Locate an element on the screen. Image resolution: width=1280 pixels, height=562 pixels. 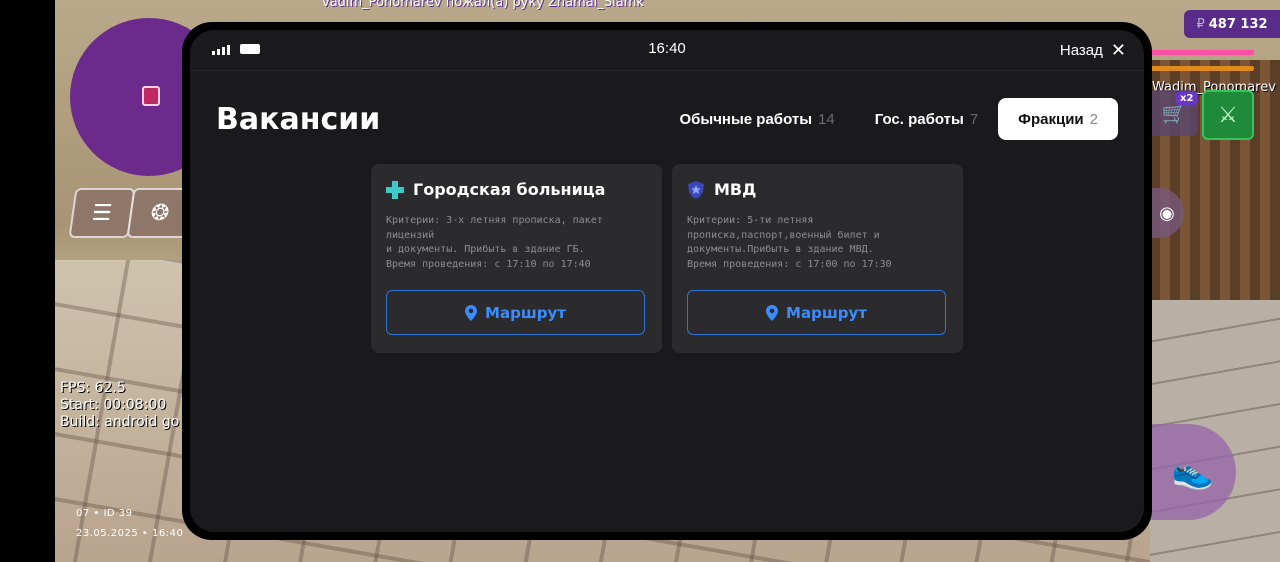
desc-line: документы.Прибыть в здание МВД. is located at coordinates (780, 249).